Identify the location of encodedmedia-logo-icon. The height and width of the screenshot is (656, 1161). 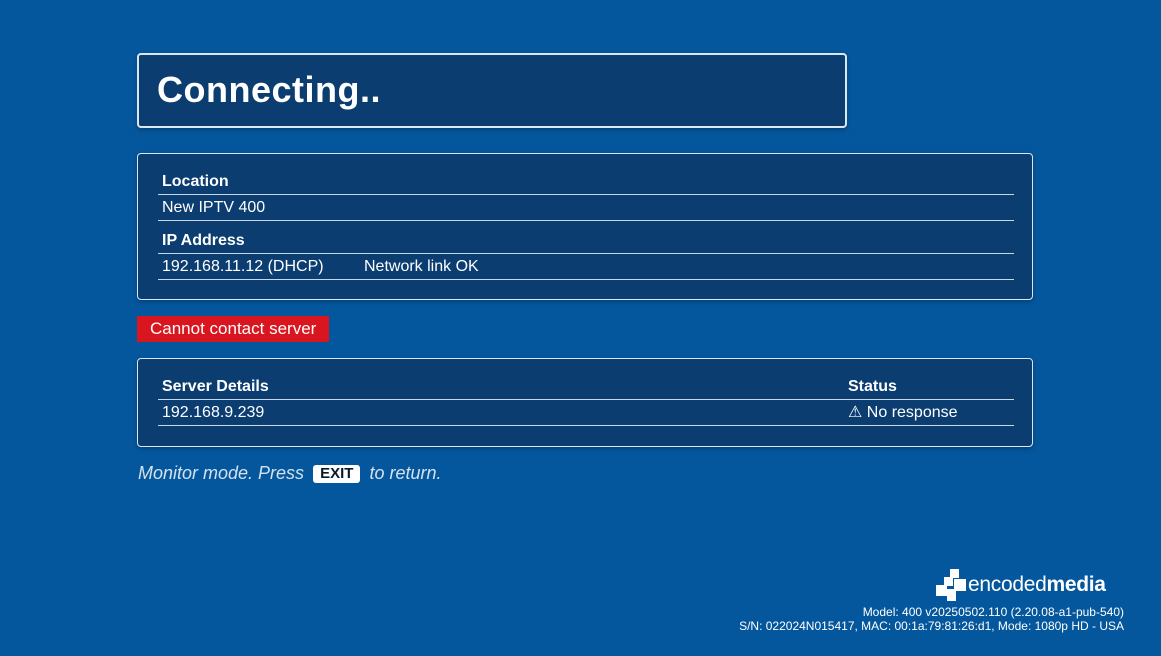
(951, 585).